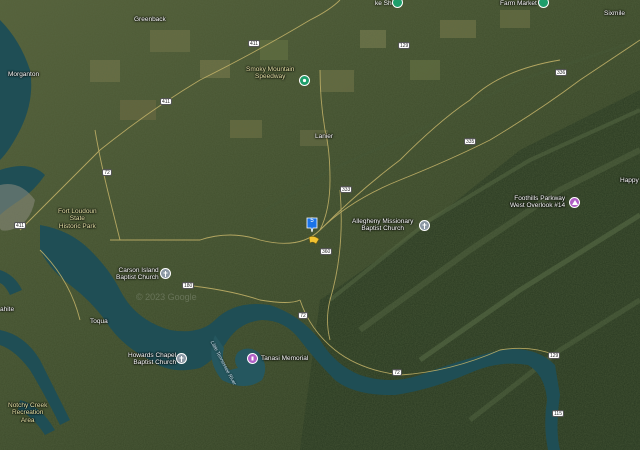 This screenshot has width=640, height=450. Describe the element at coordinates (166, 101) in the screenshot. I see `route-shield-411-mid: 411` at that location.